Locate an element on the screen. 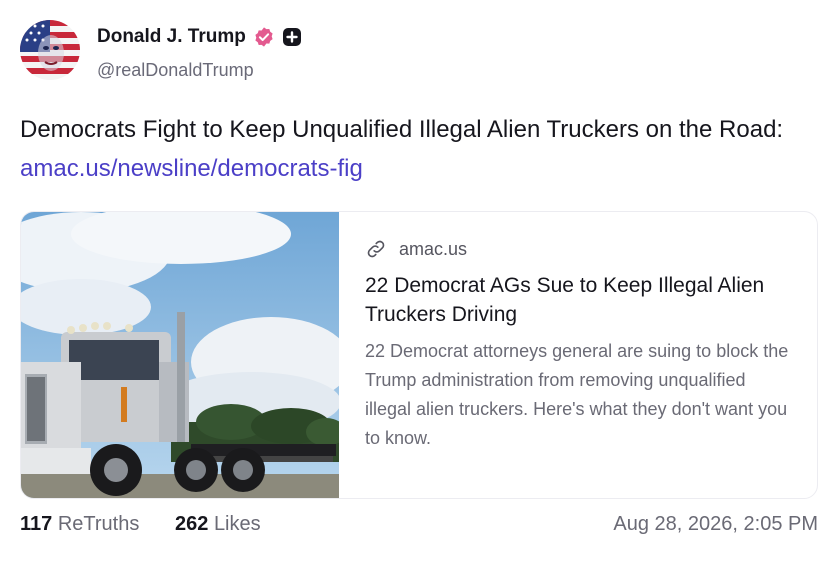 The height and width of the screenshot is (566, 840). likes-label: Likes is located at coordinates (237, 524).